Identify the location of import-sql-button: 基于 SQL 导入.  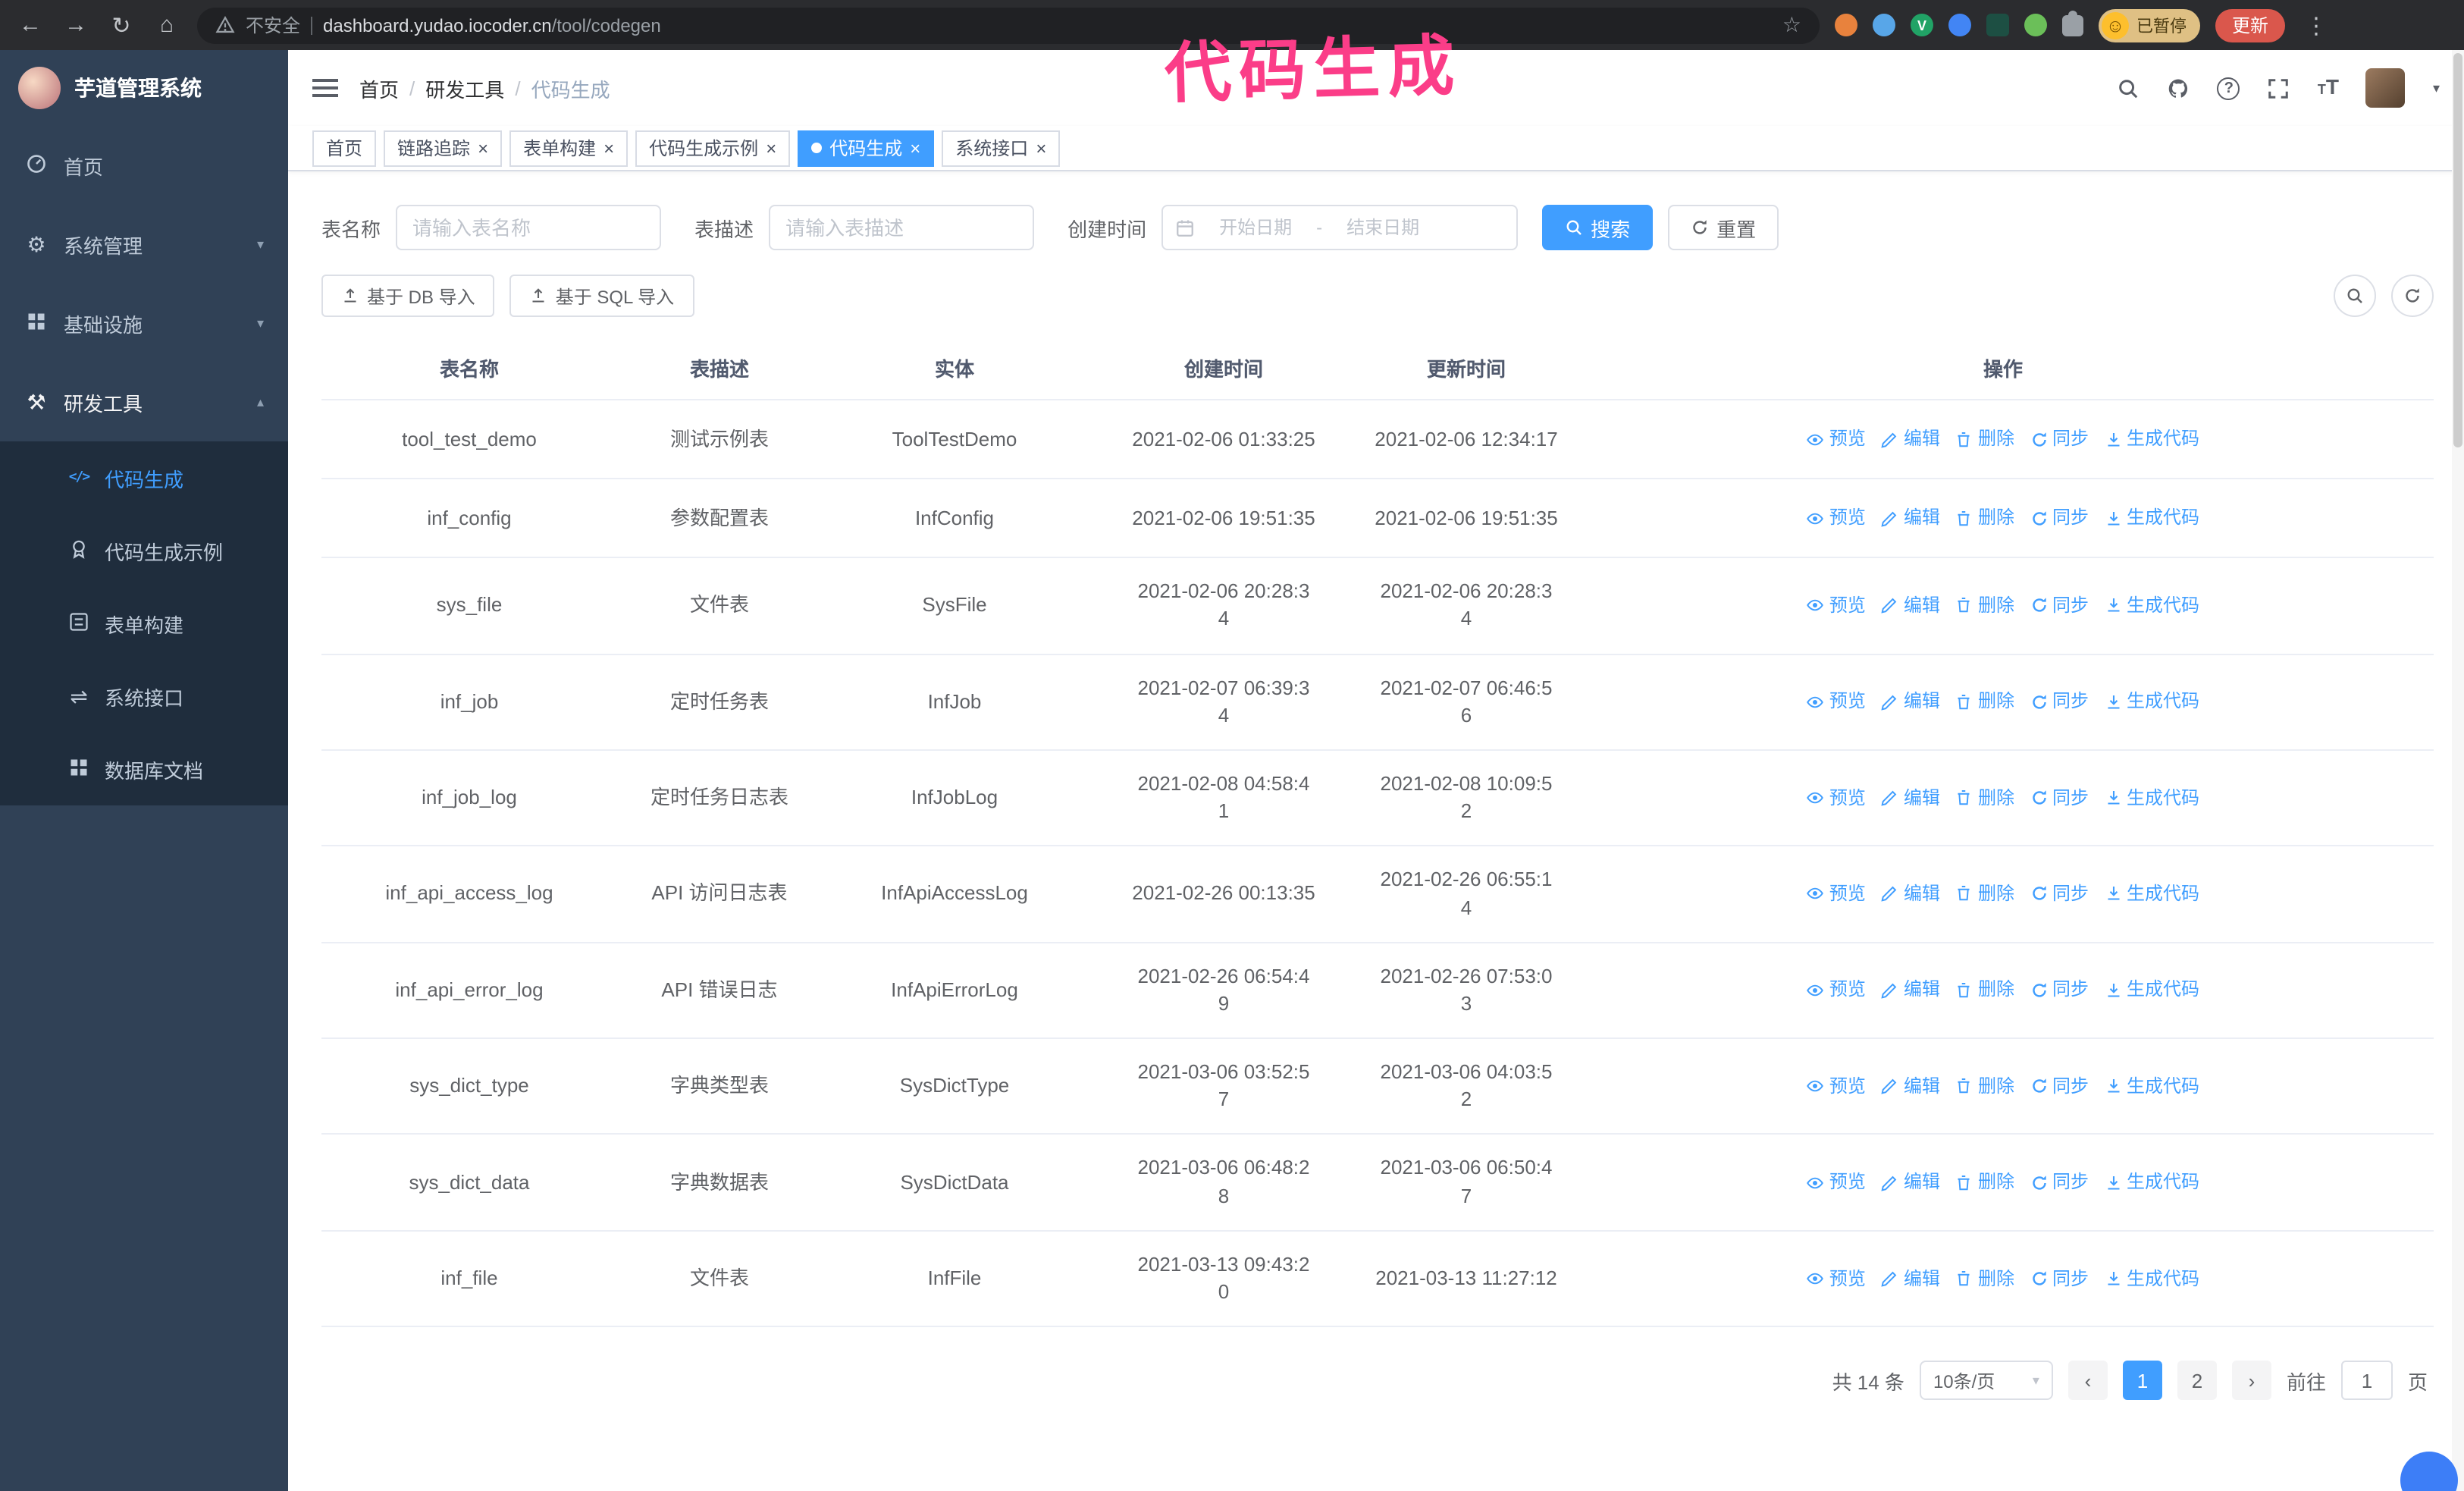
(601, 296).